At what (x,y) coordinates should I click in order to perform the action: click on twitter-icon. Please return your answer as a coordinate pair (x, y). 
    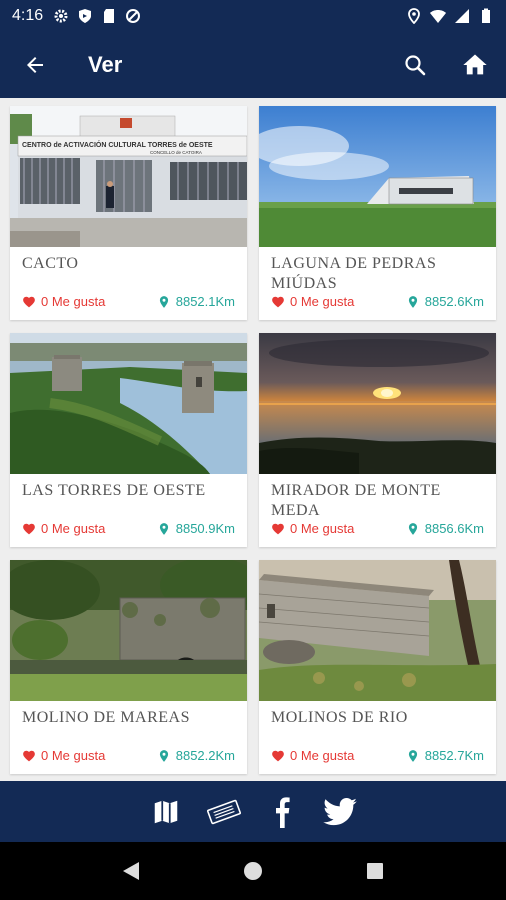
    Looking at the image, I should click on (340, 811).